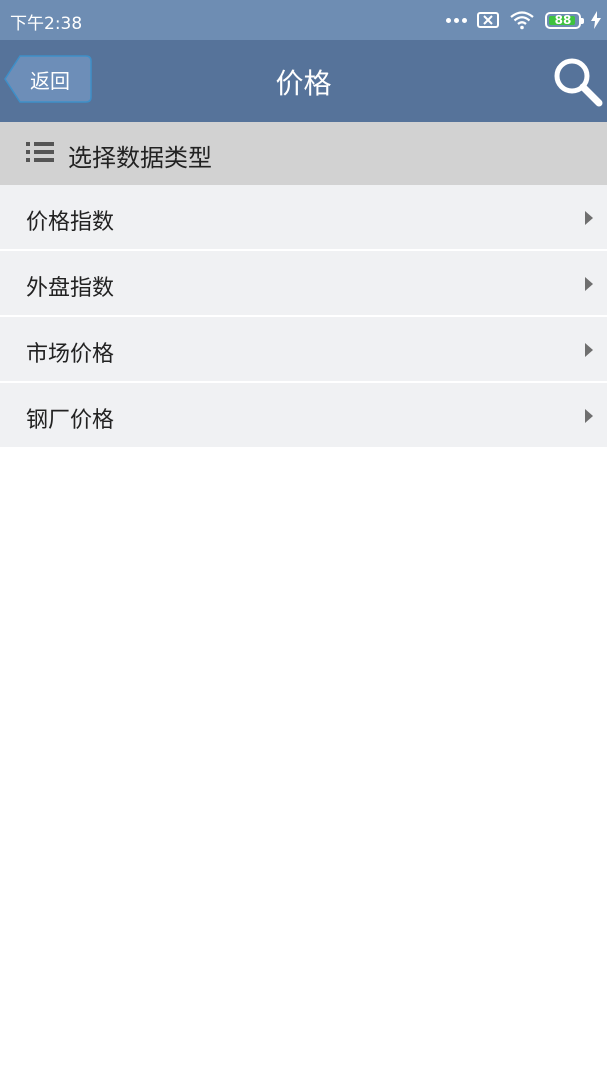 The height and width of the screenshot is (1080, 607). I want to click on menu-item-label: 外盘指数, so click(70, 288).